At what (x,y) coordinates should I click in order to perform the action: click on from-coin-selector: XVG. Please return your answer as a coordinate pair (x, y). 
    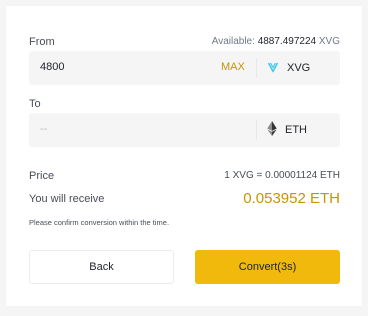
    Looking at the image, I should click on (288, 68).